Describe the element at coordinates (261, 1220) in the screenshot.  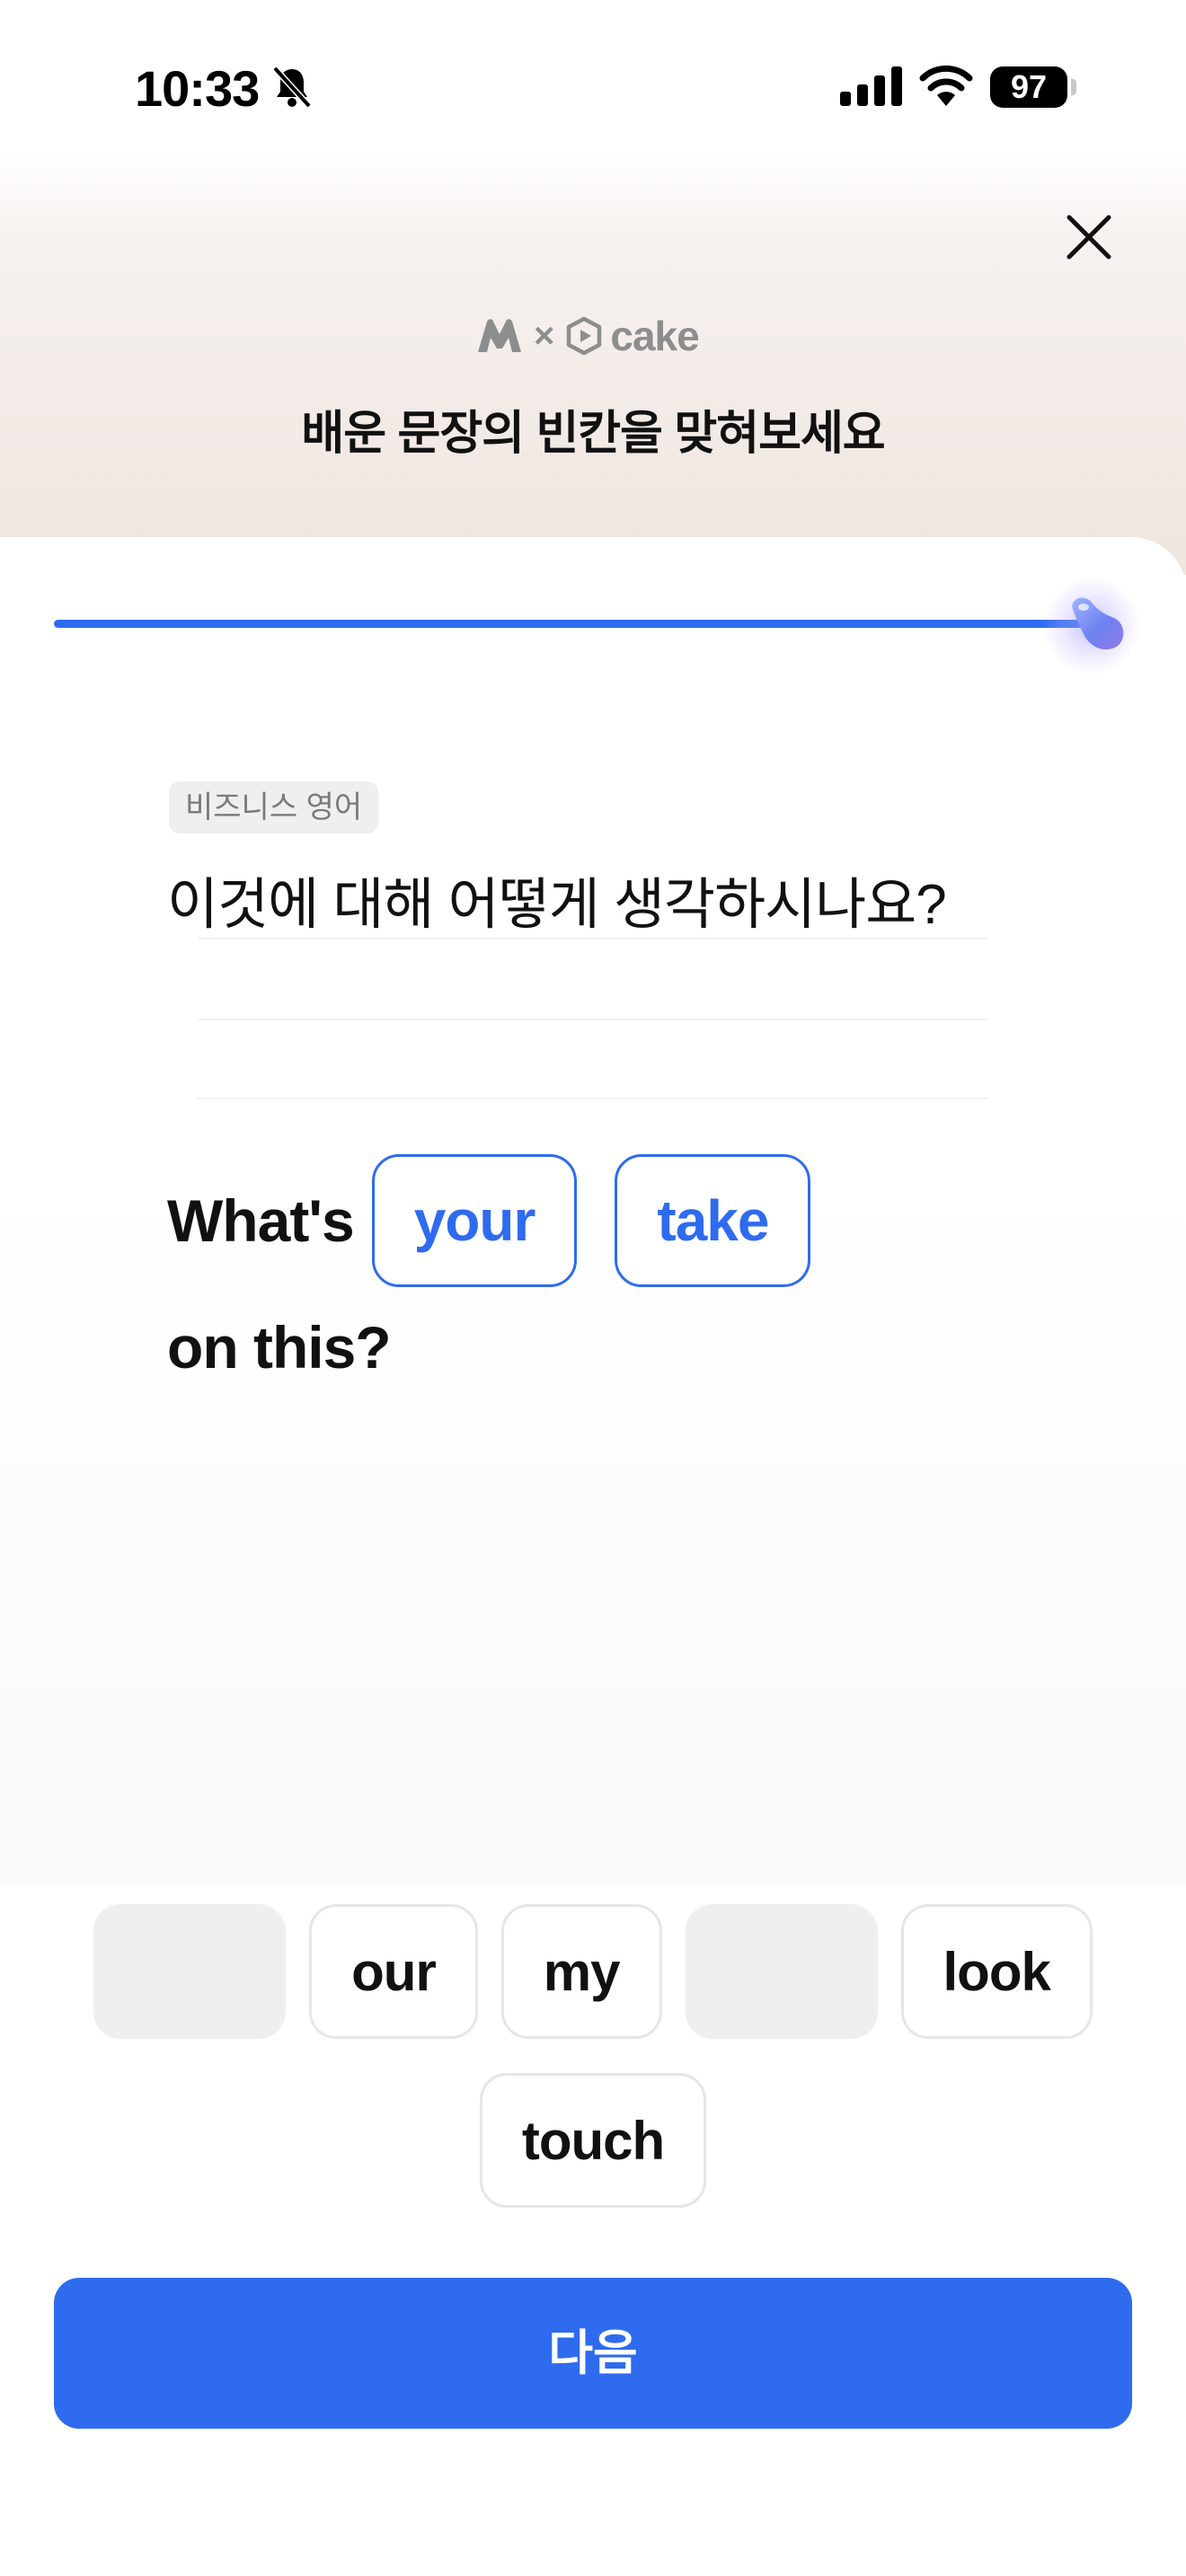
I see `english-prefix: What's` at that location.